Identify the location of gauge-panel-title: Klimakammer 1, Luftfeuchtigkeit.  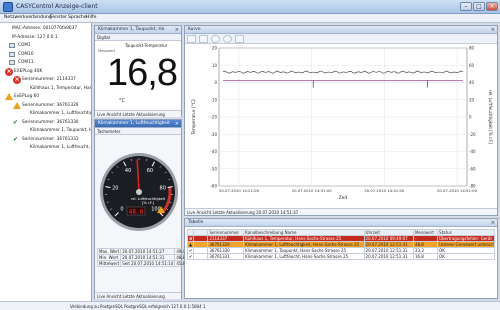
(138, 124).